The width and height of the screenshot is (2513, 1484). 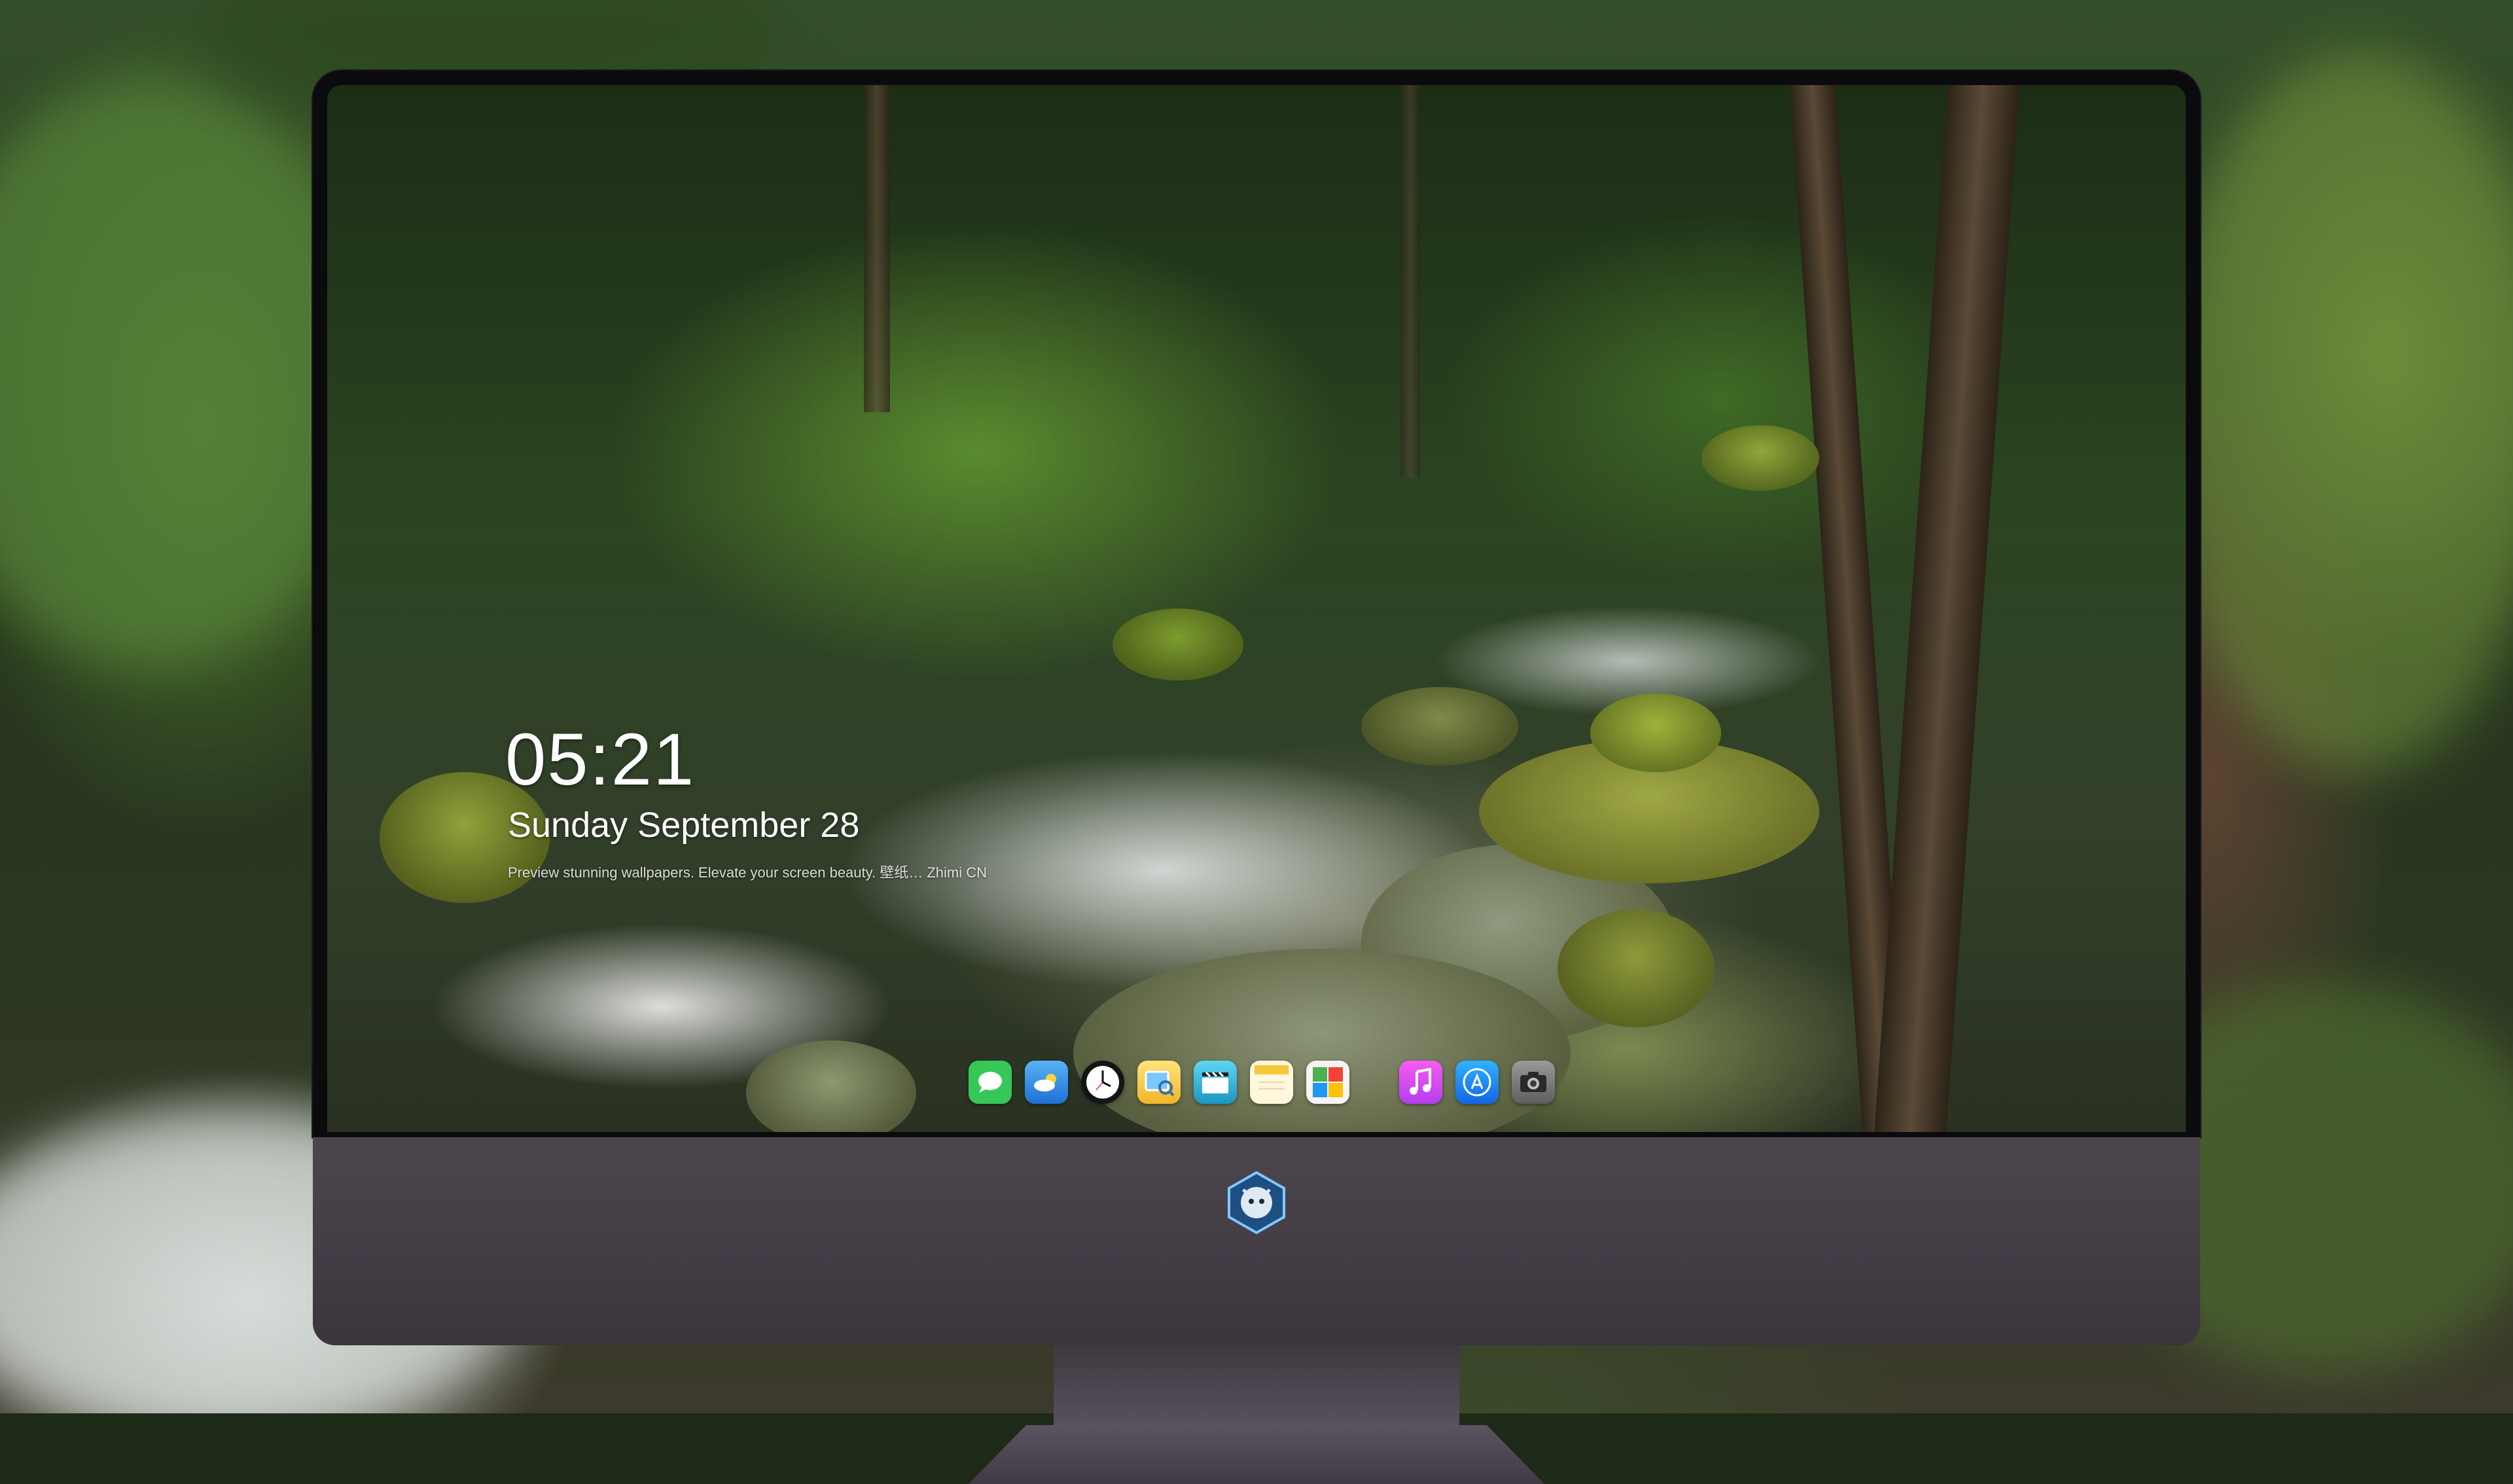 I want to click on preview-icon, so click(x=1159, y=1083).